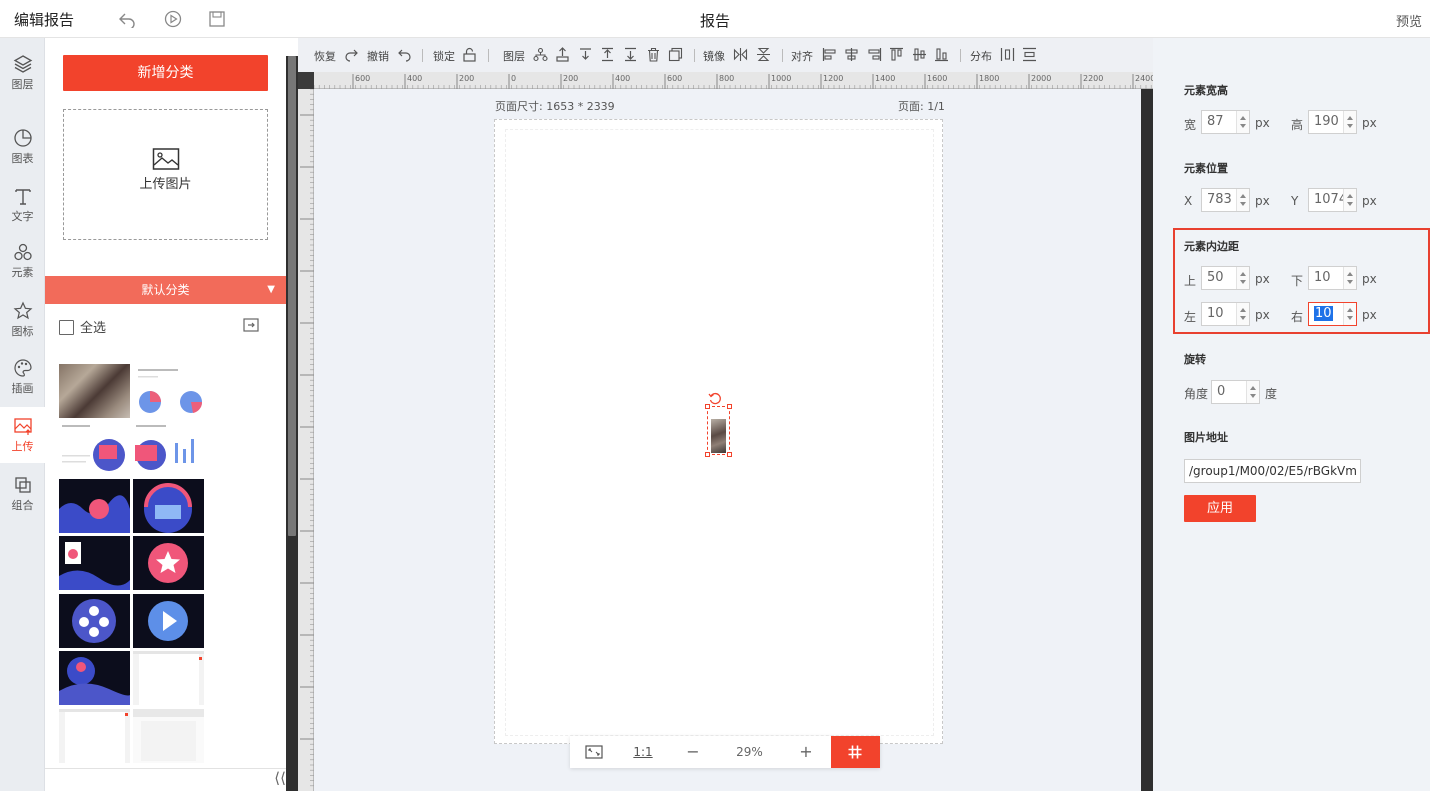  Describe the element at coordinates (630, 54) in the screenshot. I see `send-to-back-icon` at that location.